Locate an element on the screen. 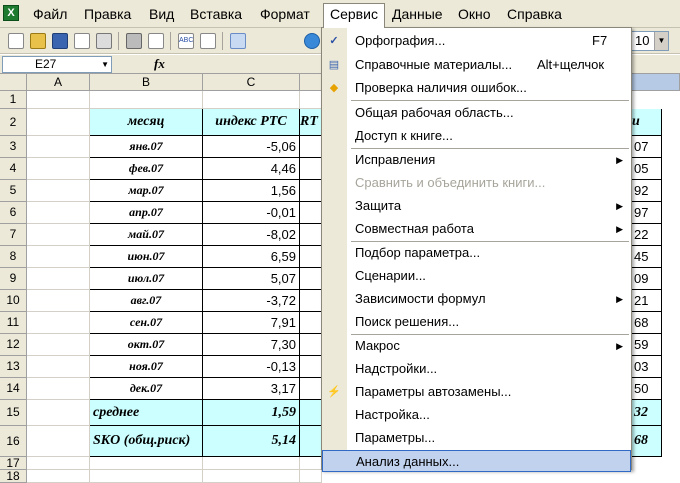  menu-item-formula-auditing: Зависимости формул ▶ is located at coordinates (476, 299).